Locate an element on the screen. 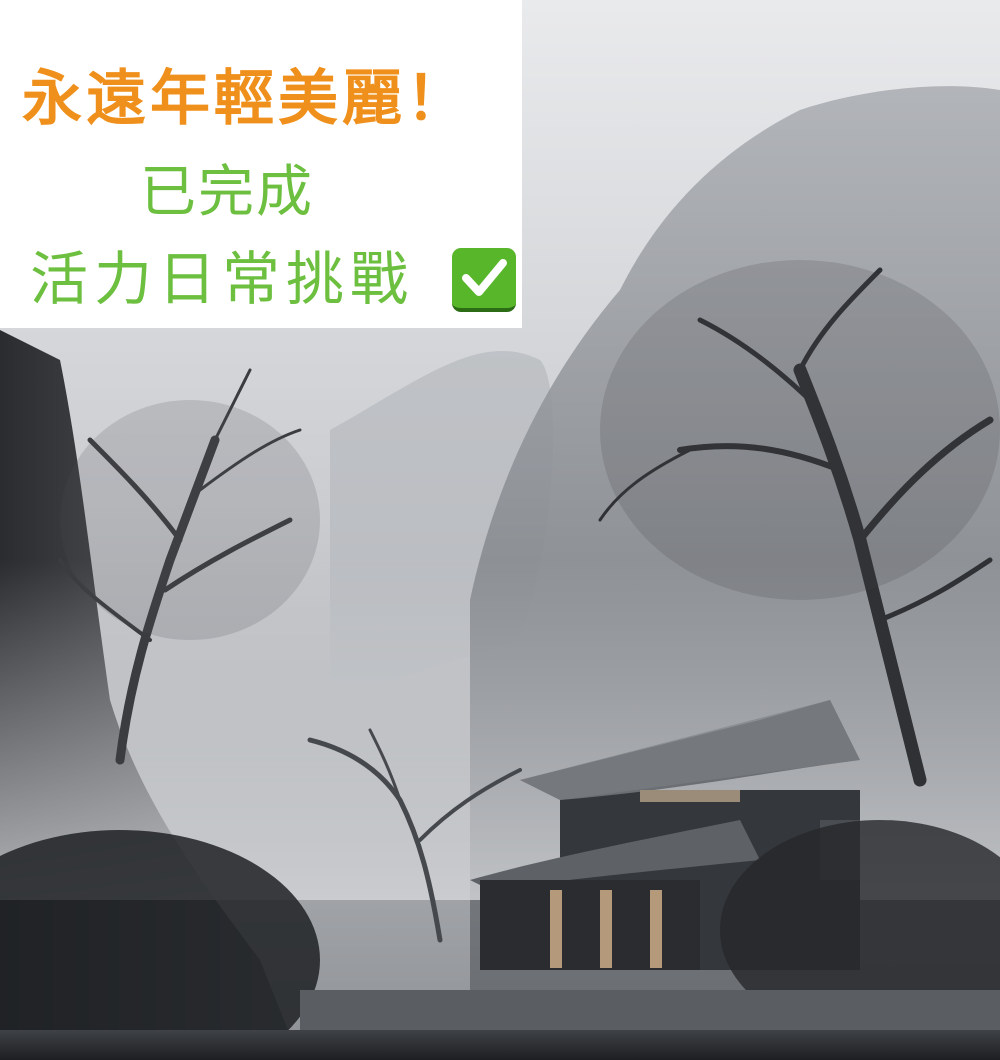  caption-challenge: 活力日常挑戰 is located at coordinates (222, 279).